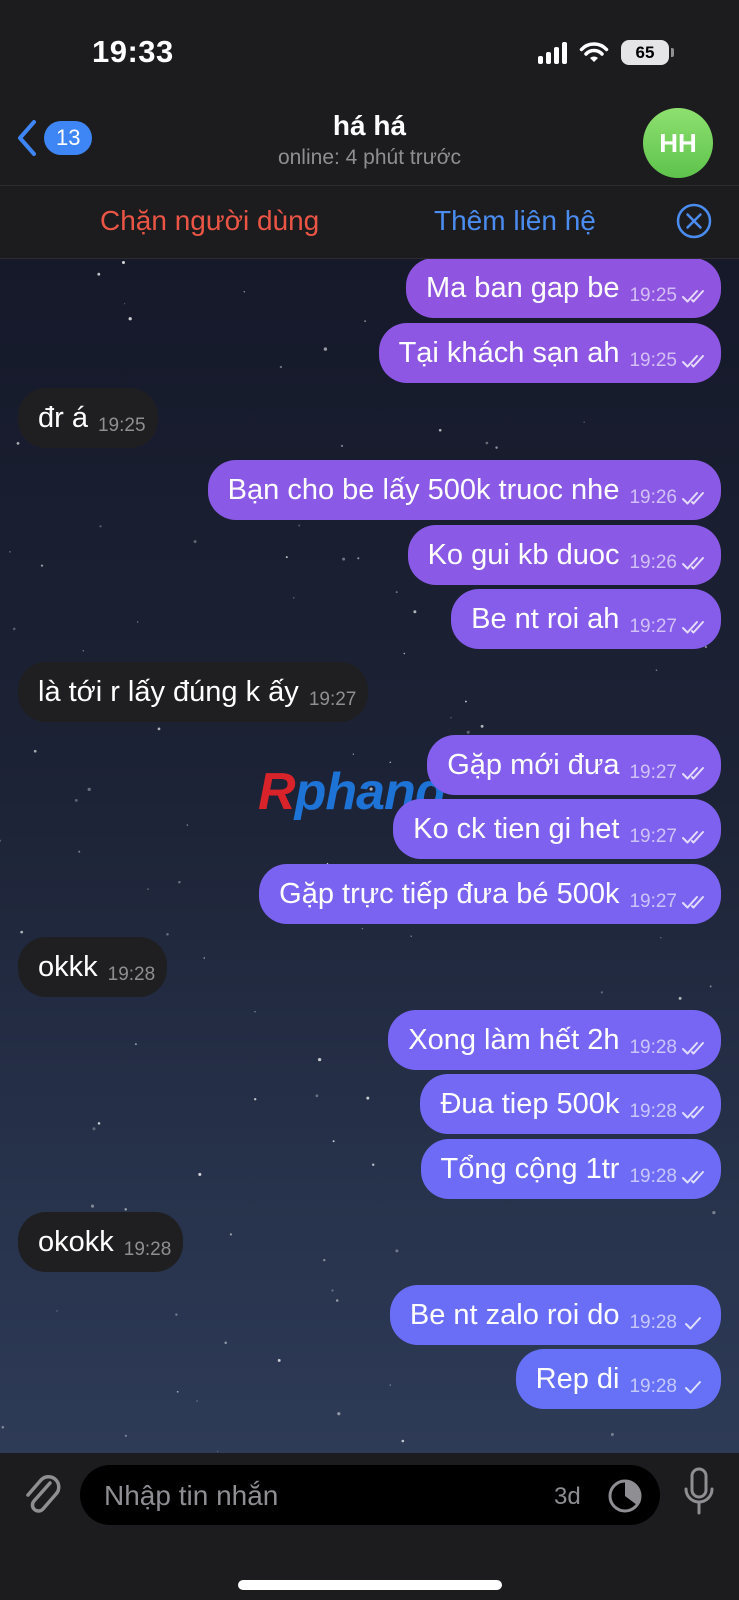 This screenshot has width=739, height=1600. Describe the element at coordinates (41, 1493) in the screenshot. I see `paperclip-icon` at that location.